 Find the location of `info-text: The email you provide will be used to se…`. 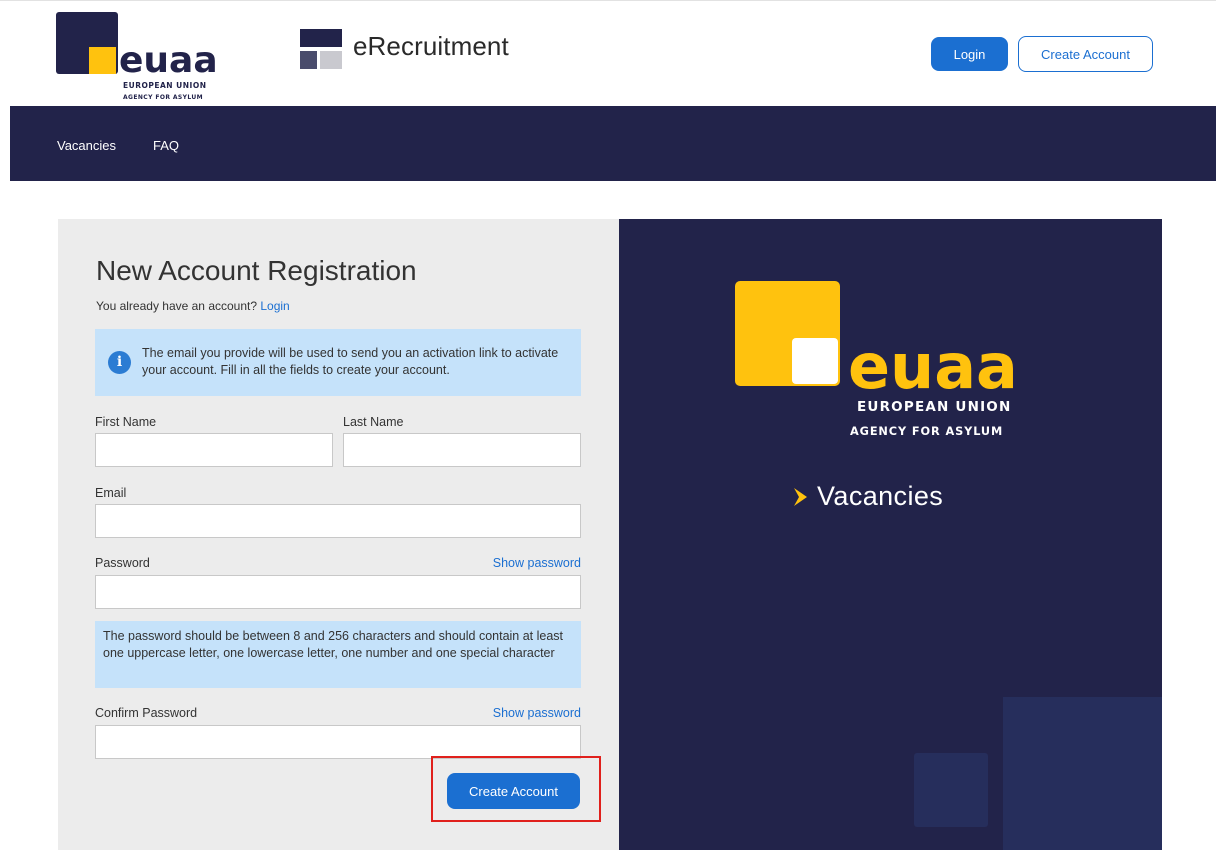

info-text: The email you provide will be used to se… is located at coordinates (350, 361).